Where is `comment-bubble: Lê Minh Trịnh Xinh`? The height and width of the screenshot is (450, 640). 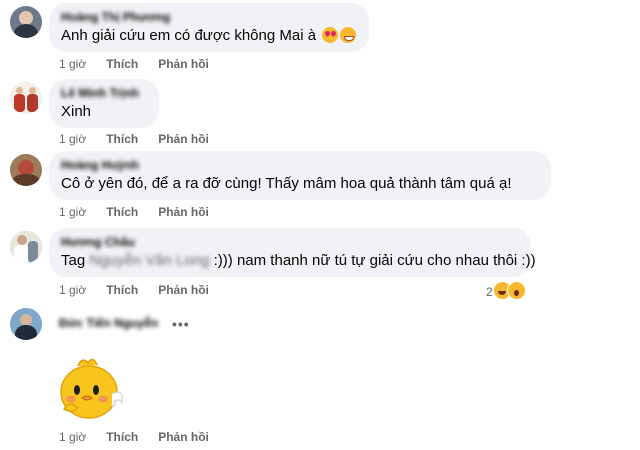 comment-bubble: Lê Minh Trịnh Xinh is located at coordinates (104, 103).